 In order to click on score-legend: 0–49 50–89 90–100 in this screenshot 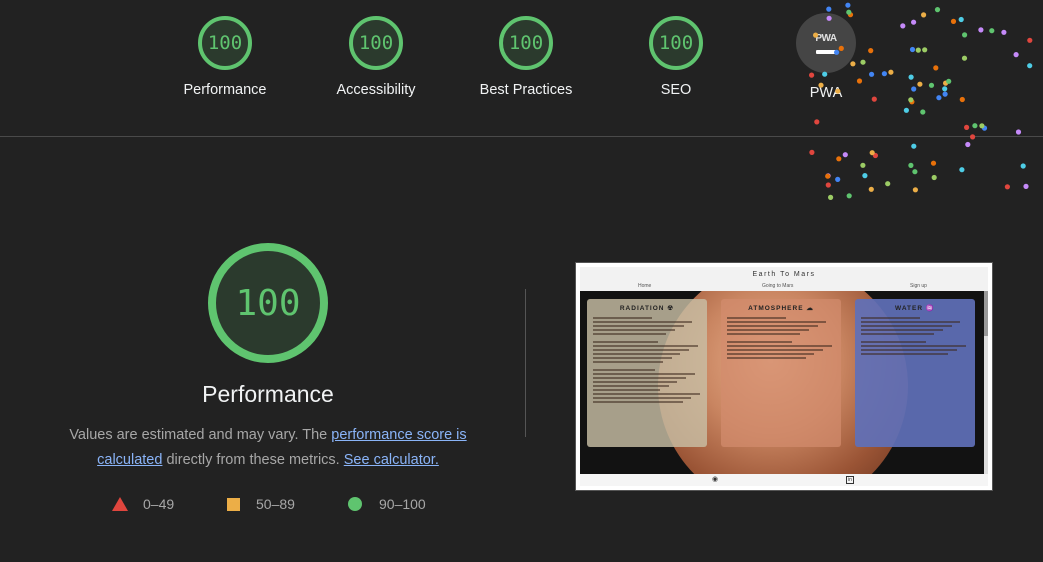, I will do `click(280, 506)`.